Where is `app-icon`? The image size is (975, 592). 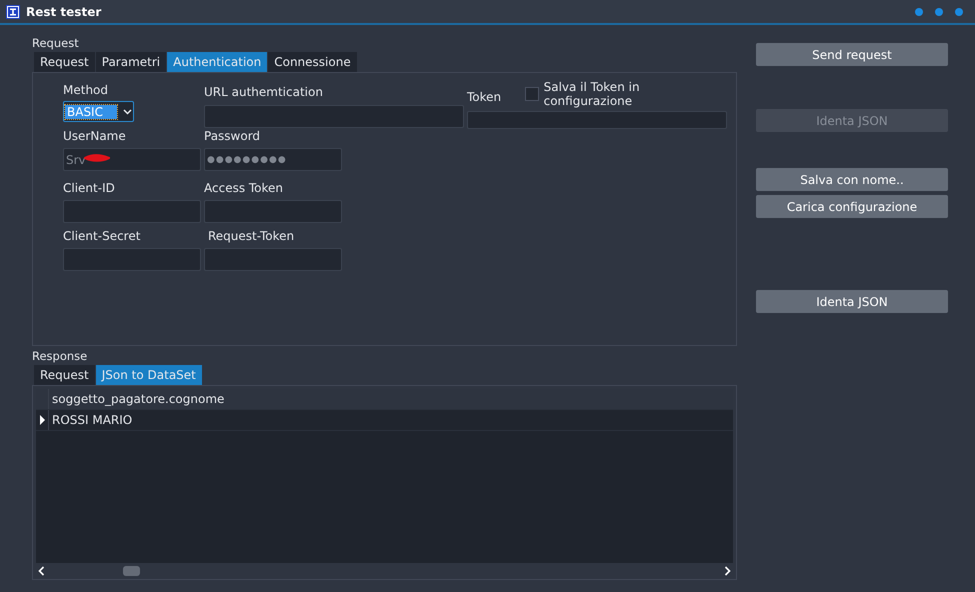
app-icon is located at coordinates (13, 11).